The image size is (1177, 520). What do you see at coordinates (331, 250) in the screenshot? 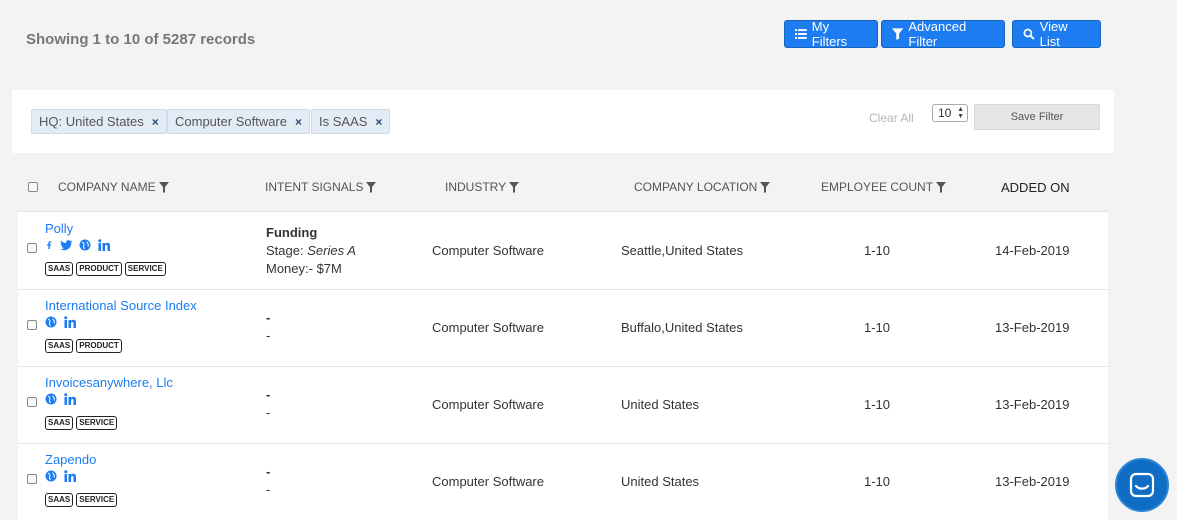
I see `stage-value: Series A` at bounding box center [331, 250].